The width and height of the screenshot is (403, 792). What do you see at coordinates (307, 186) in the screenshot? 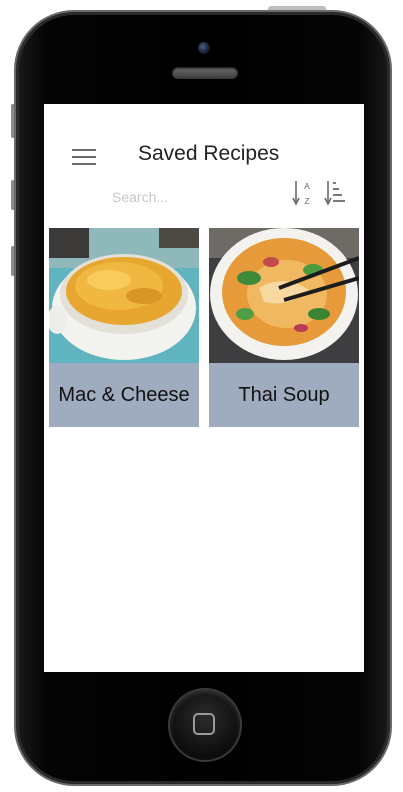
I see `sort-letter-a: A` at bounding box center [307, 186].